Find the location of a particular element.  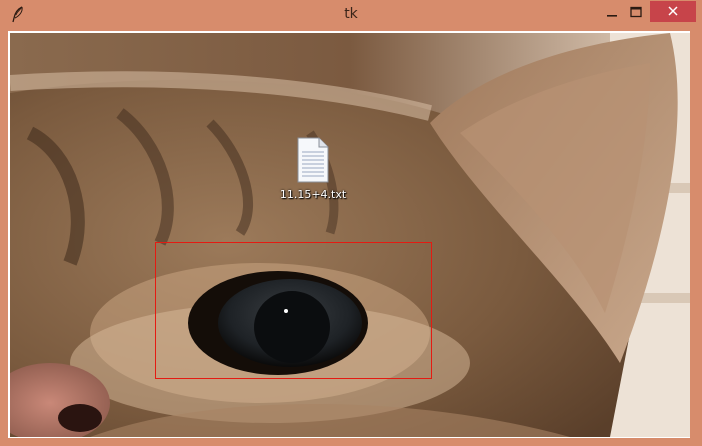

maximize-button is located at coordinates (636, 12).